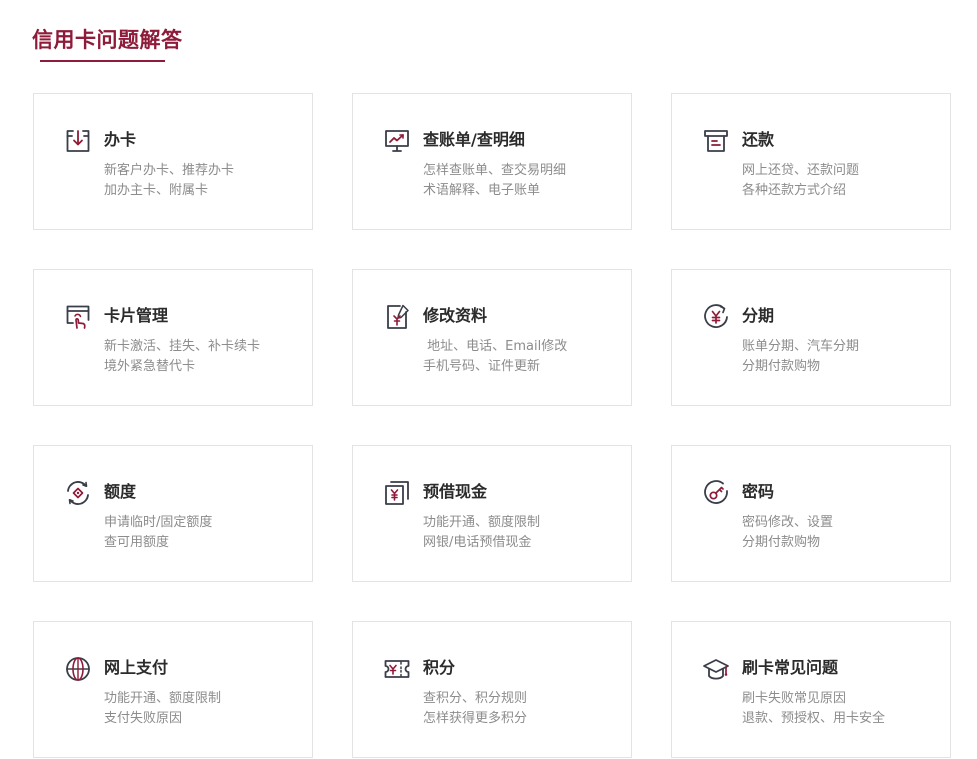 The width and height of the screenshot is (977, 759). Describe the element at coordinates (143, 718) in the screenshot. I see `card-desc-line: 支付失败原因` at that location.